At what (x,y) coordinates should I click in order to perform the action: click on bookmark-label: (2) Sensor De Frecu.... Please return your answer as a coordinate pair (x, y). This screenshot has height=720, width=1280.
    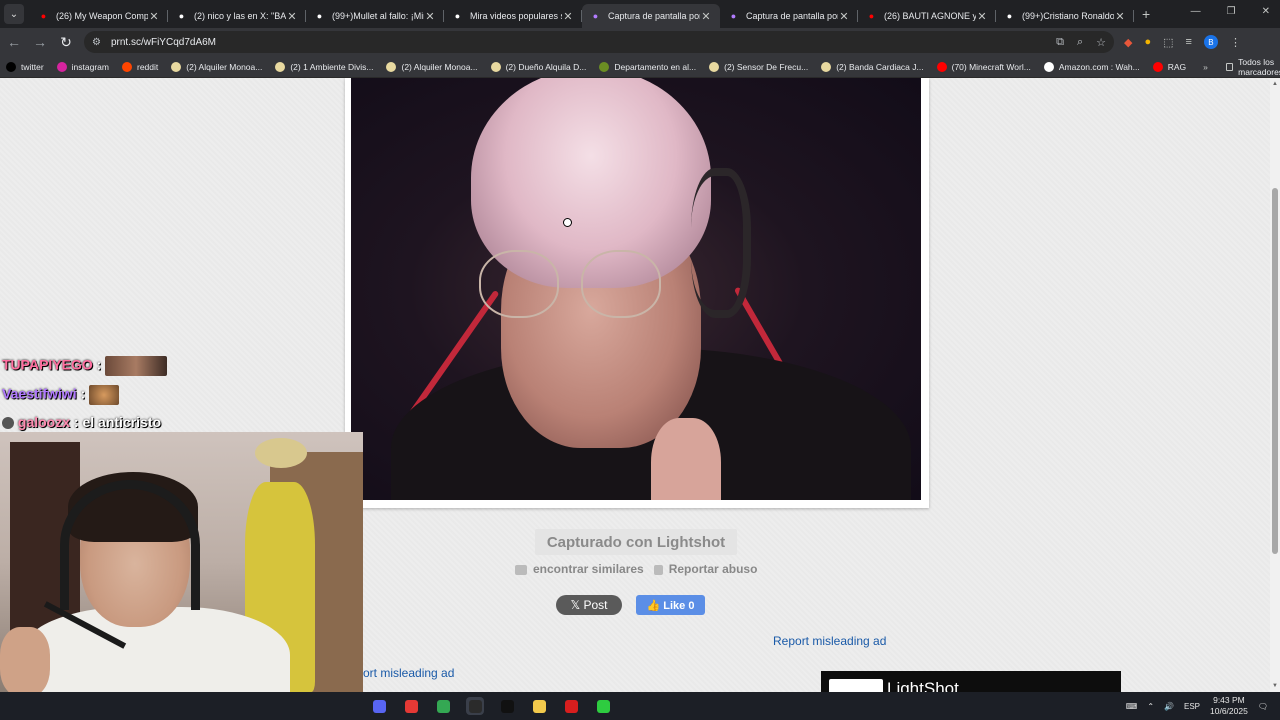
    Looking at the image, I should click on (766, 66).